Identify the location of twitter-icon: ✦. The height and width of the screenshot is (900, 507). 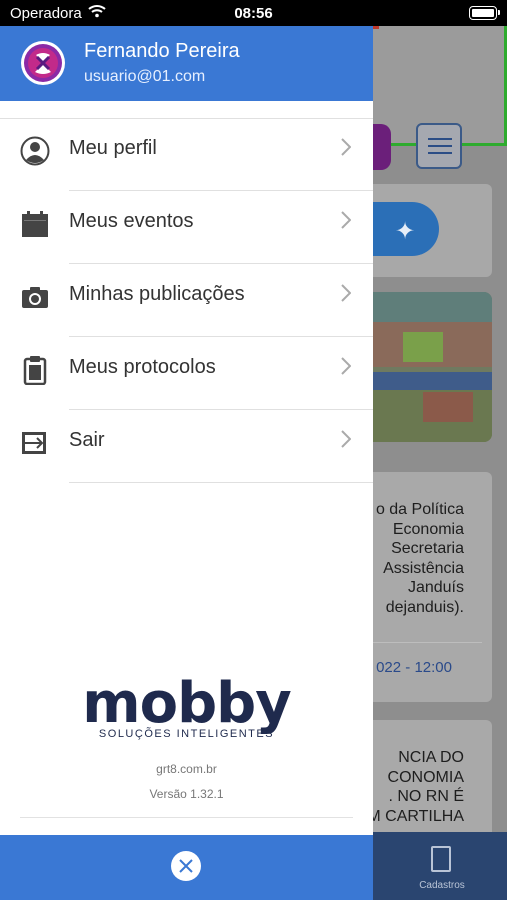
(405, 231).